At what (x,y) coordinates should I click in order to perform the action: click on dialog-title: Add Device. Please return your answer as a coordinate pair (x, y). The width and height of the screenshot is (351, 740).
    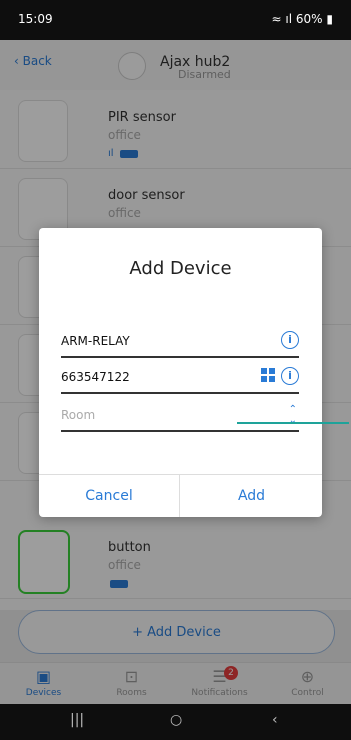
    Looking at the image, I should click on (180, 268).